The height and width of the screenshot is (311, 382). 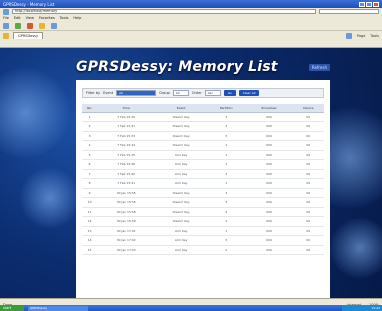 What do you see at coordinates (17, 18) in the screenshot?
I see `menu-edit: Edit` at bounding box center [17, 18].